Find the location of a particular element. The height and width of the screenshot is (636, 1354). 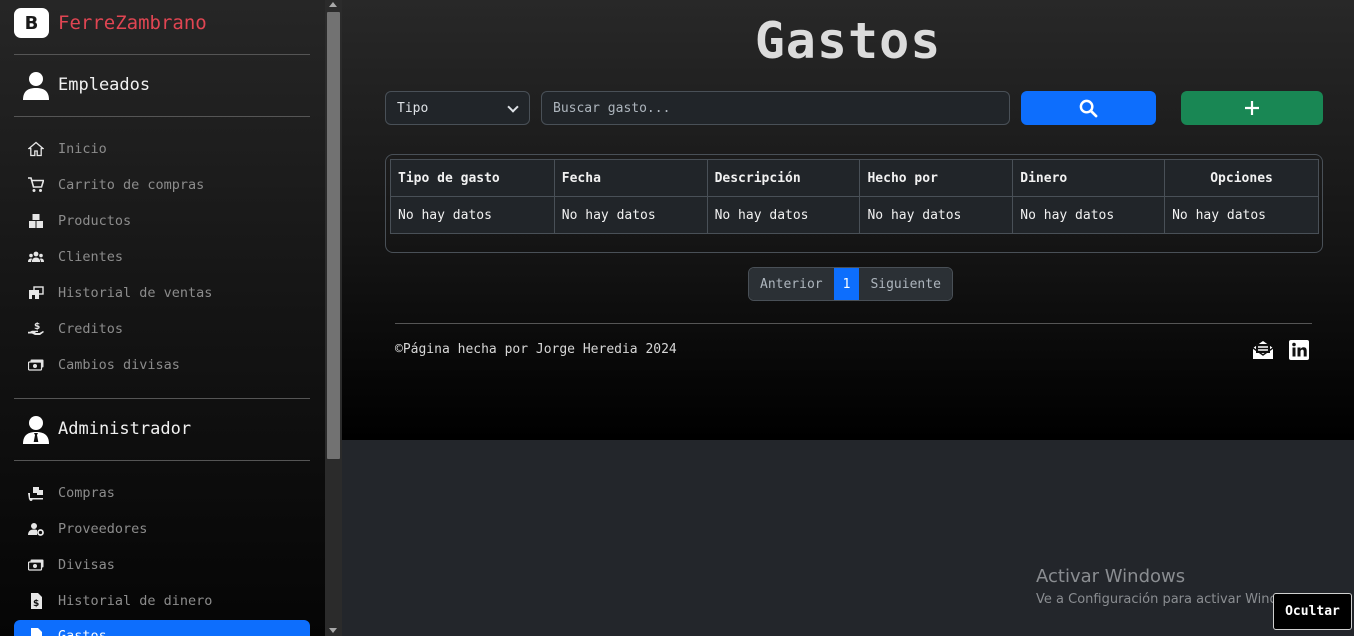

section-employees-label: Empleados is located at coordinates (104, 85).